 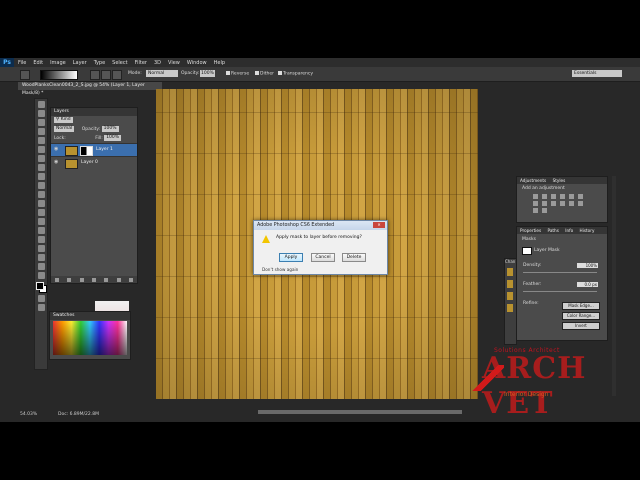 I want to click on history-brush-tool-icon, so click(x=41, y=185).